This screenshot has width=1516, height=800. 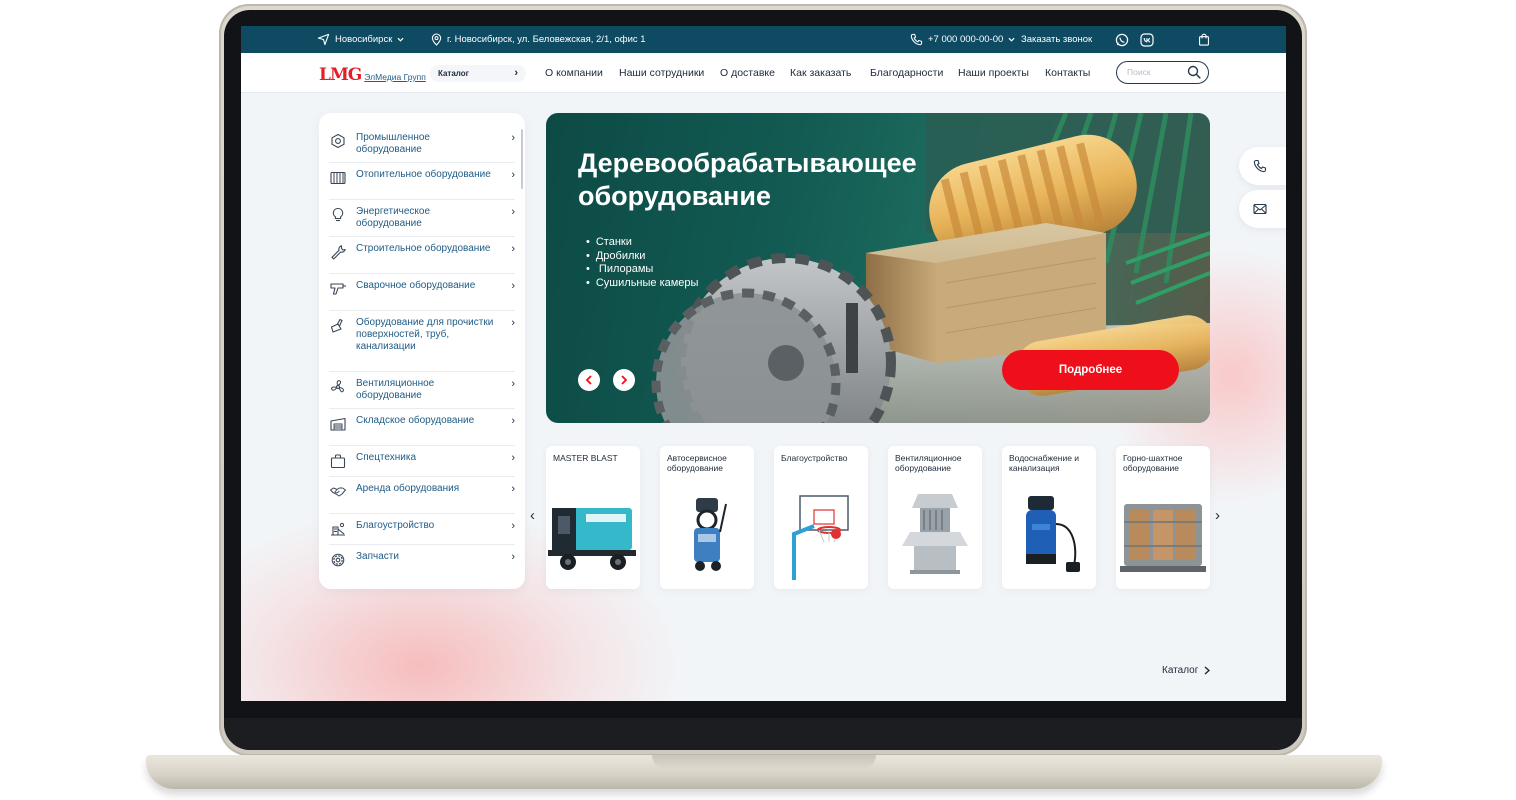 What do you see at coordinates (338, 461) in the screenshot?
I see `bag-icon` at bounding box center [338, 461].